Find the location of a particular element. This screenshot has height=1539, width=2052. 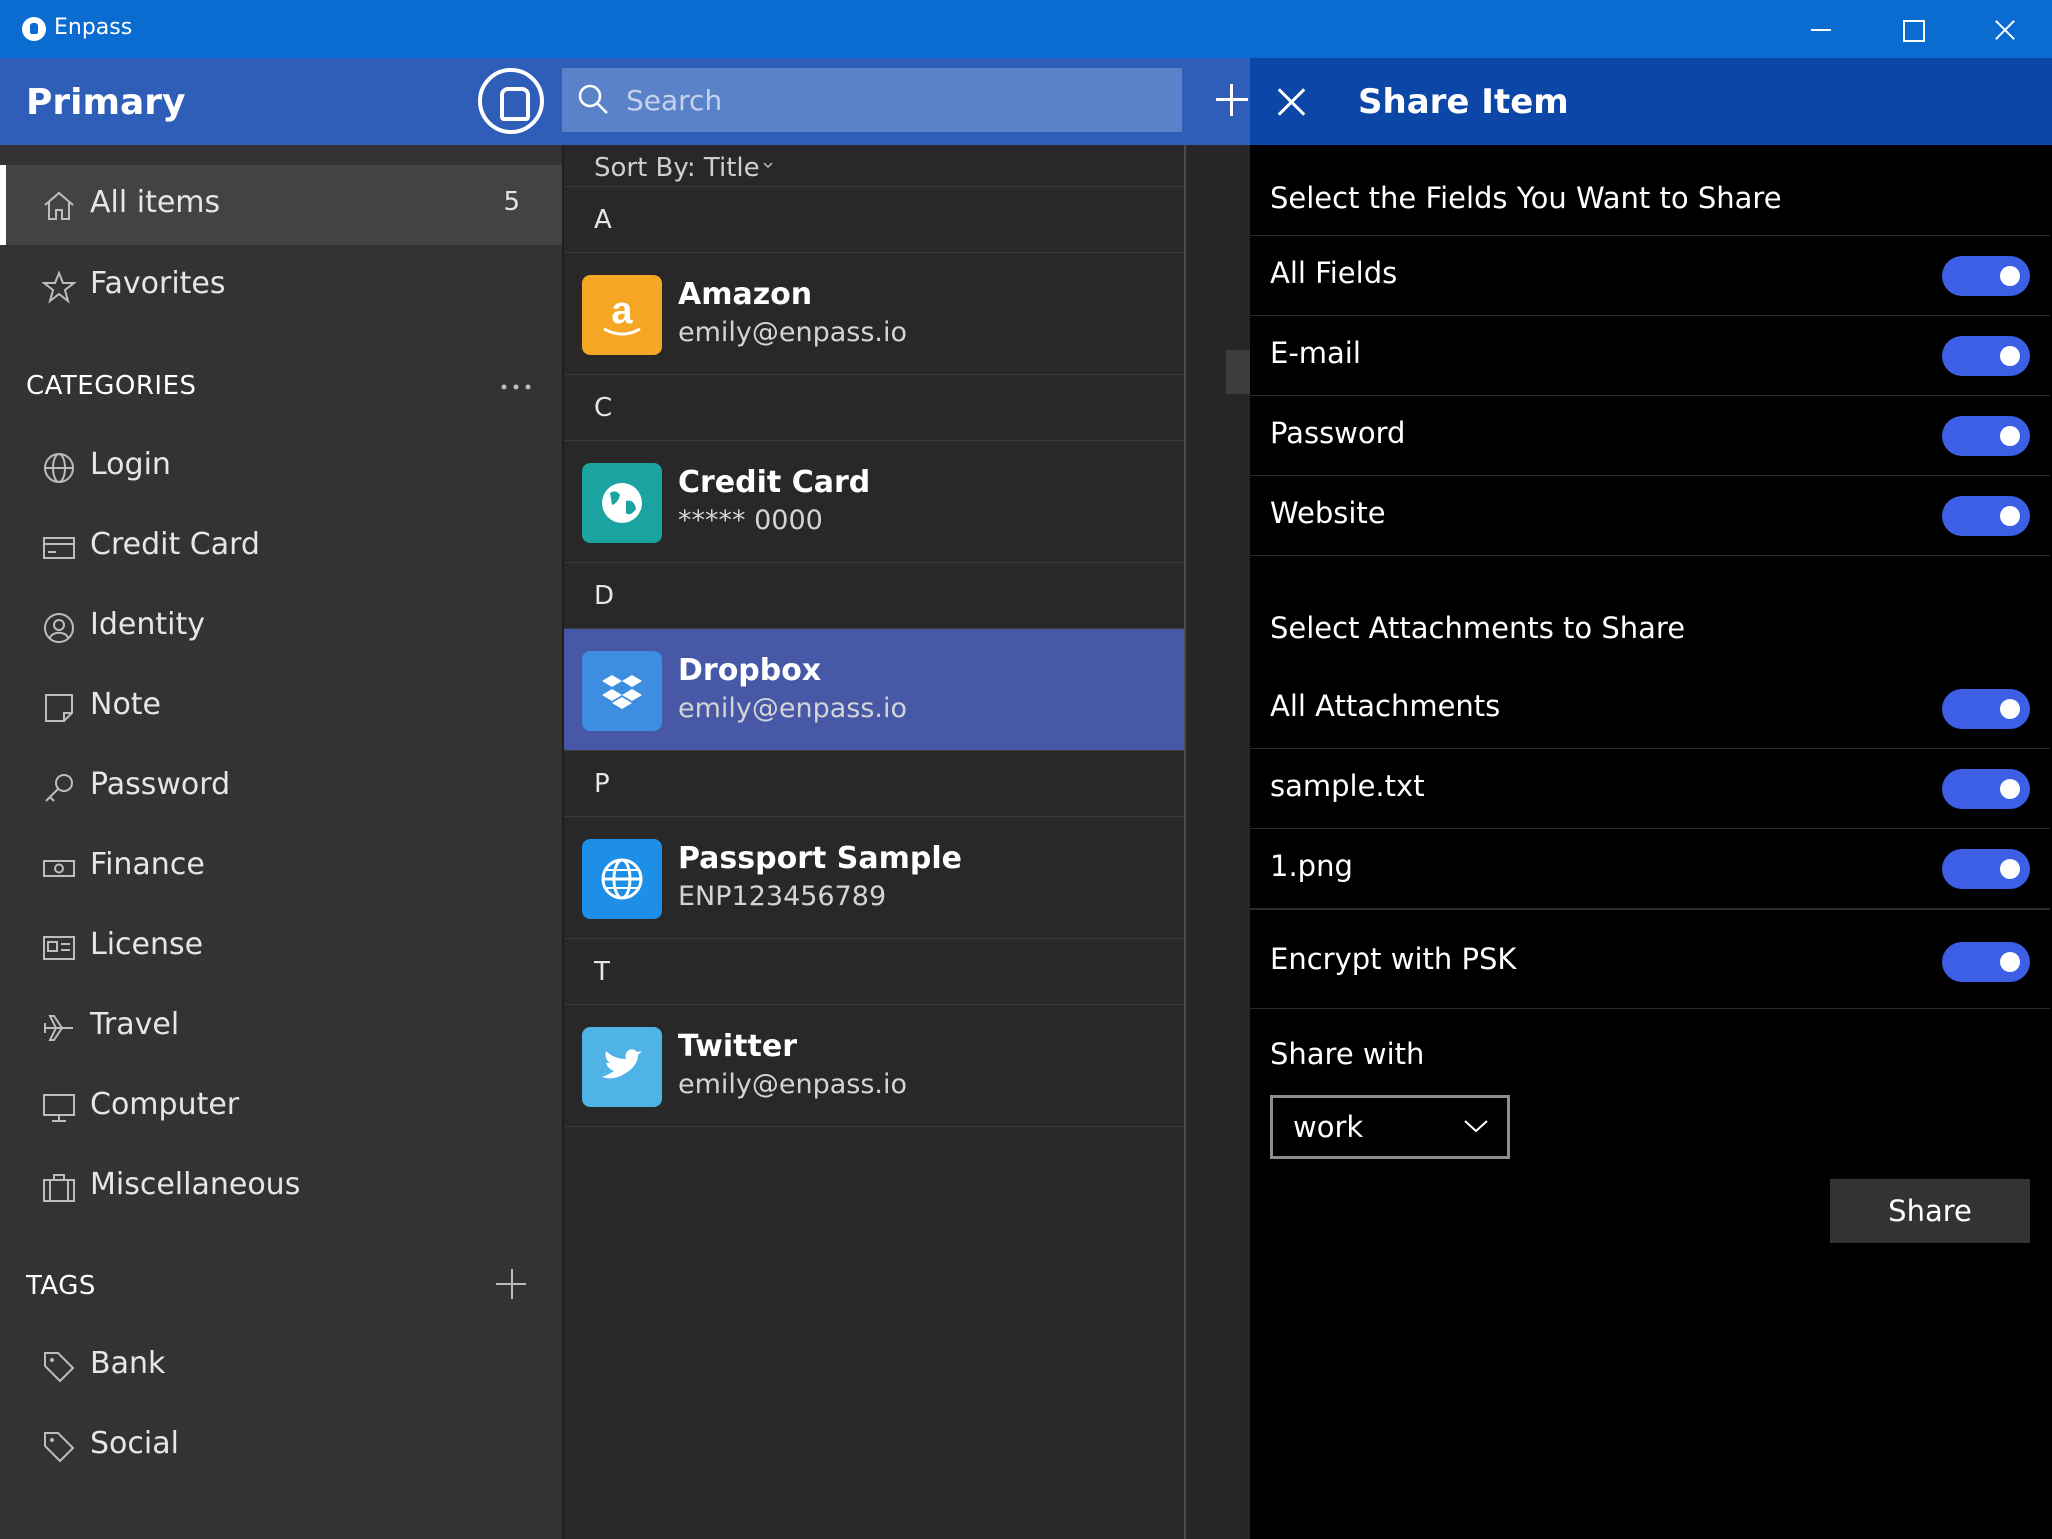

add-tag-button is located at coordinates (512, 1285).